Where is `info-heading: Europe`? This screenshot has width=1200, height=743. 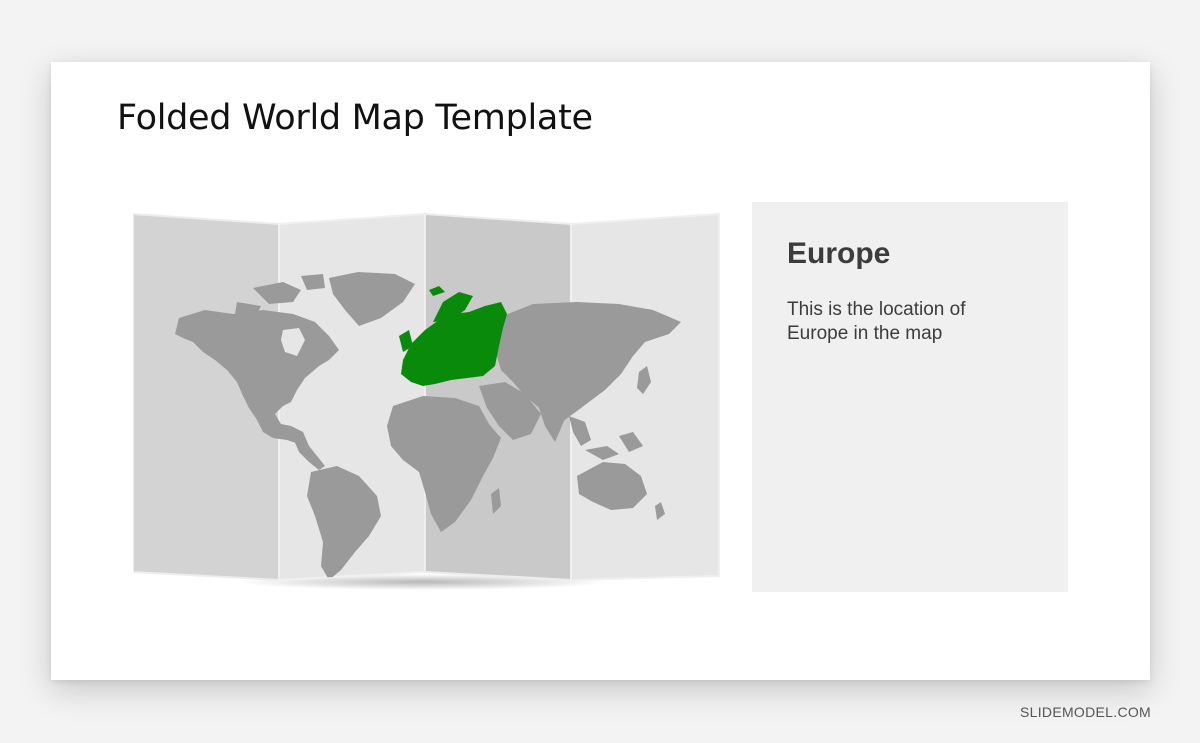 info-heading: Europe is located at coordinates (839, 253).